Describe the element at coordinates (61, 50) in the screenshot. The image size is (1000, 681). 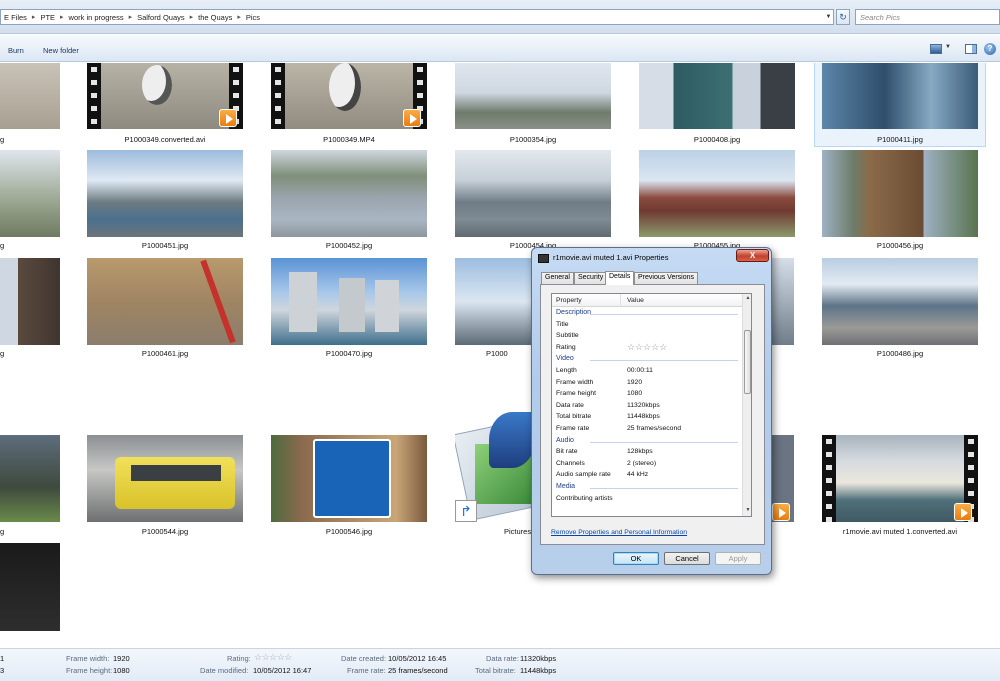
I see `new-folder-button: New folder` at that location.